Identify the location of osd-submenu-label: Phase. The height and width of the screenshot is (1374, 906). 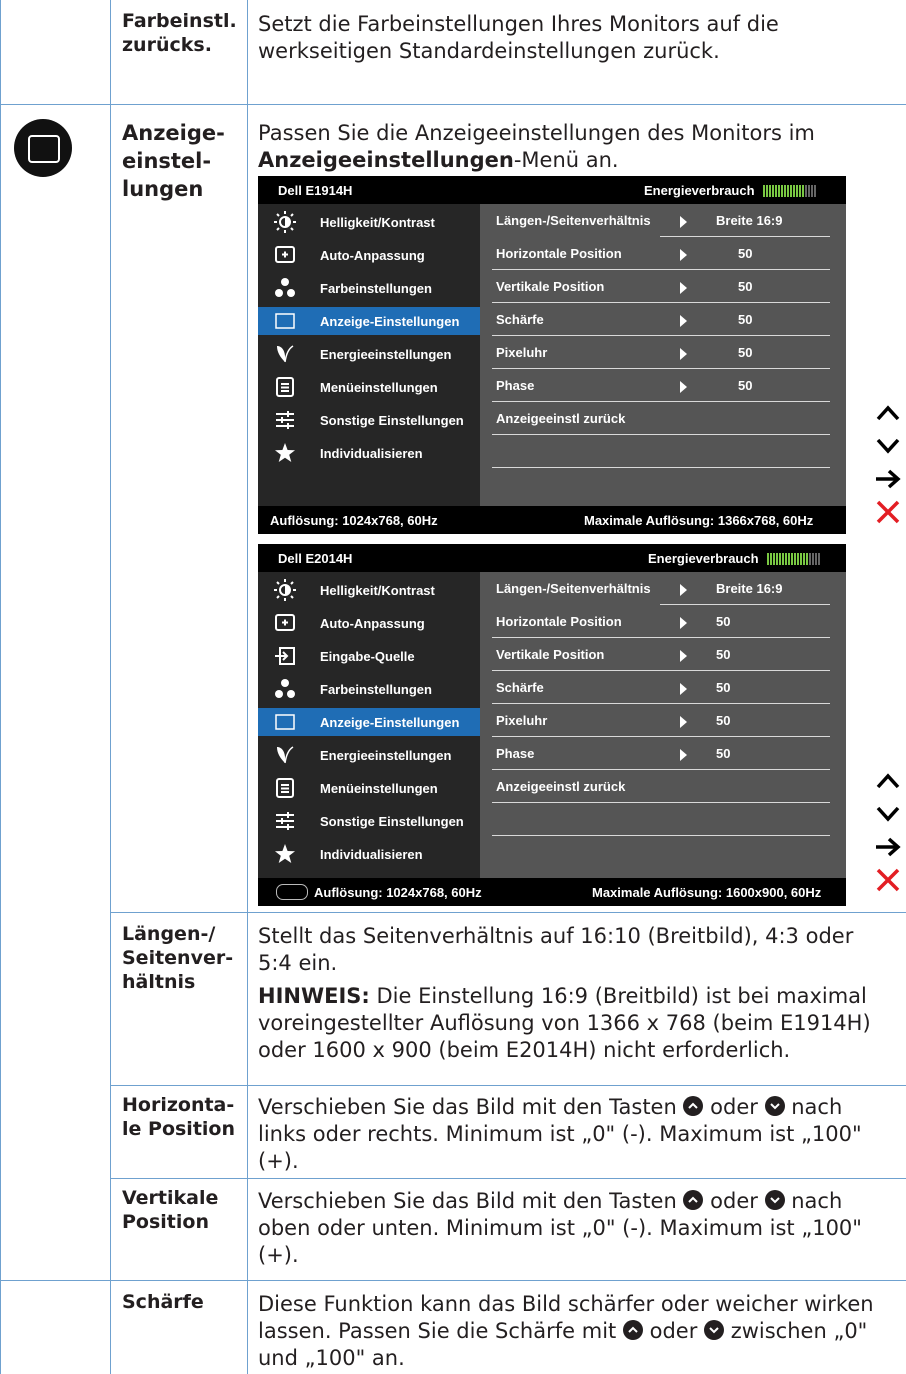
(515, 753).